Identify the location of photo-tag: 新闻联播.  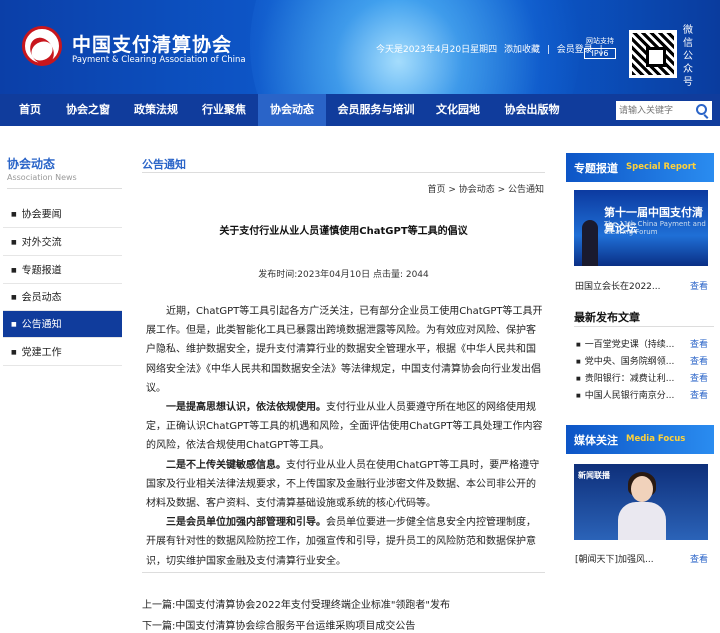
(594, 475).